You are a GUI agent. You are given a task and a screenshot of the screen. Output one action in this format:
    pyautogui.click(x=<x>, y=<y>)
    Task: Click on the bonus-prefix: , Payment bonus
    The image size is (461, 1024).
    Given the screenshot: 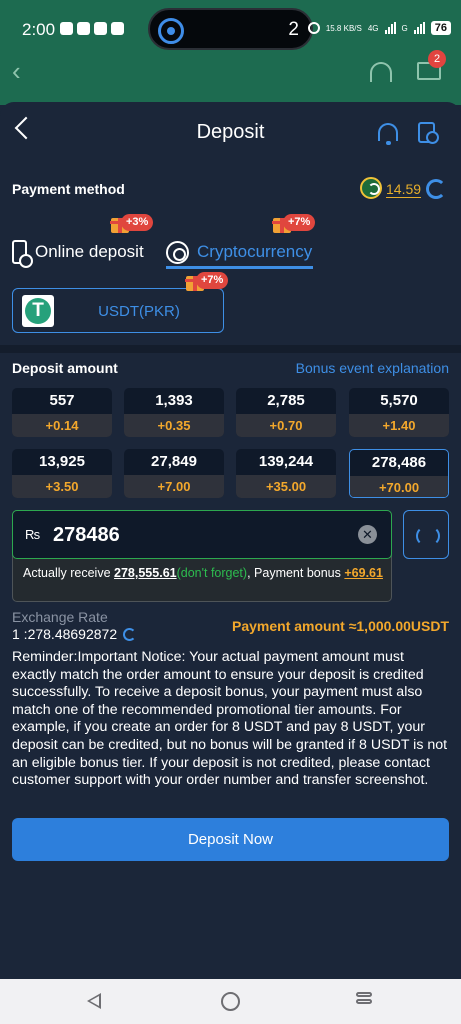 What is the action you would take?
    pyautogui.click(x=294, y=573)
    